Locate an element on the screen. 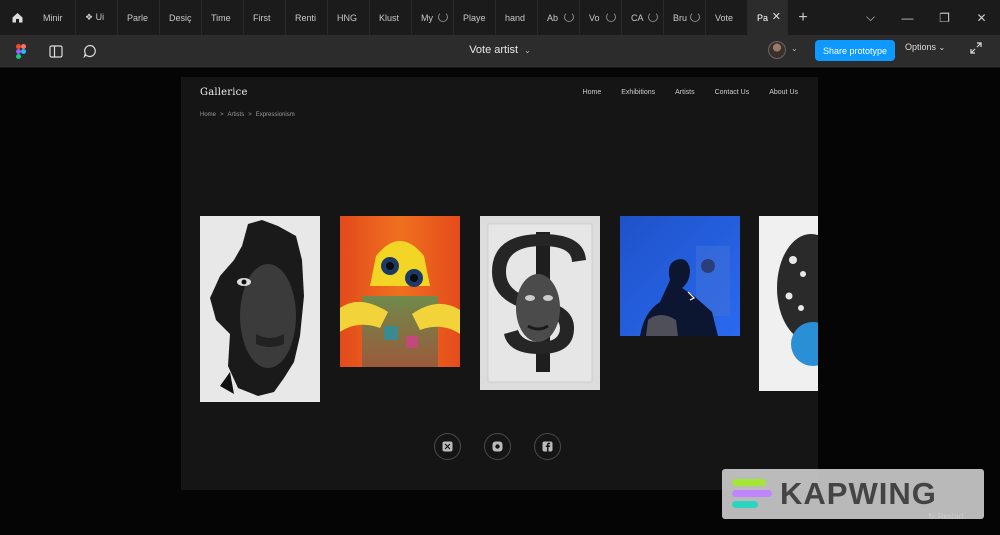 The width and height of the screenshot is (1000, 535). tab-label: Parle is located at coordinates (138, 17).